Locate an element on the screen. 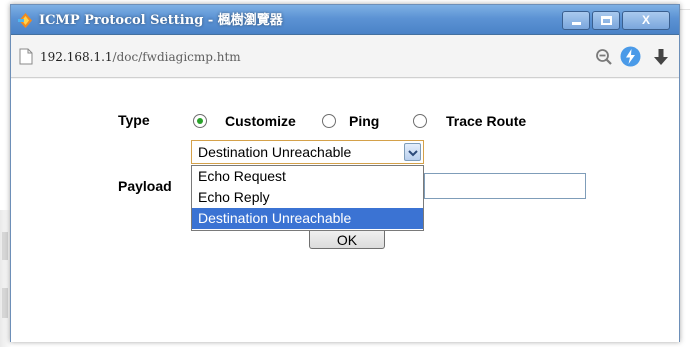  trace-route-radio is located at coordinates (420, 121).